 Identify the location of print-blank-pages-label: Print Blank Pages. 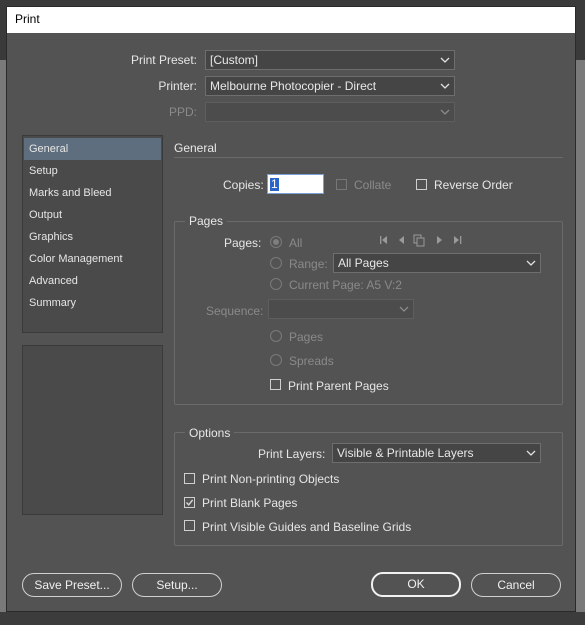
(250, 503).